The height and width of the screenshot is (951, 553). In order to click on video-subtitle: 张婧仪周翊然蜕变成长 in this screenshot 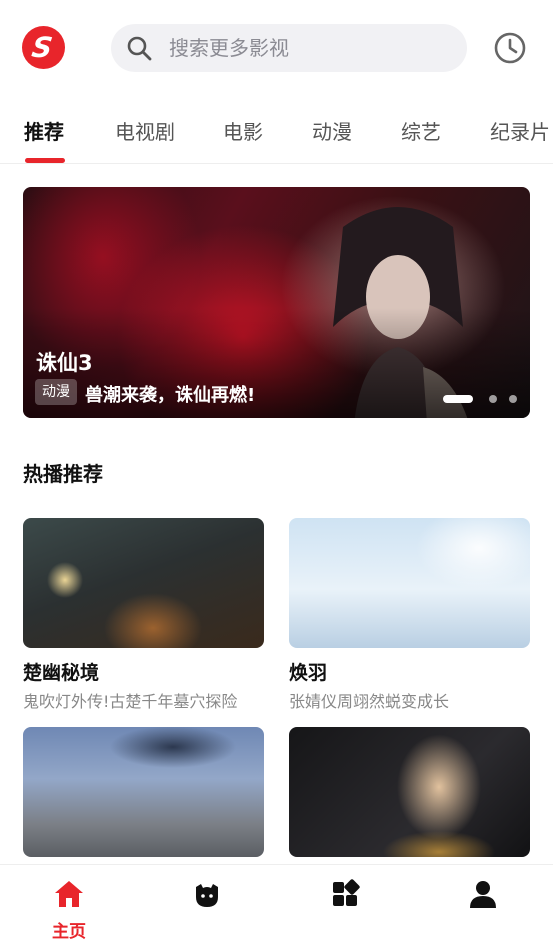, I will do `click(369, 701)`.